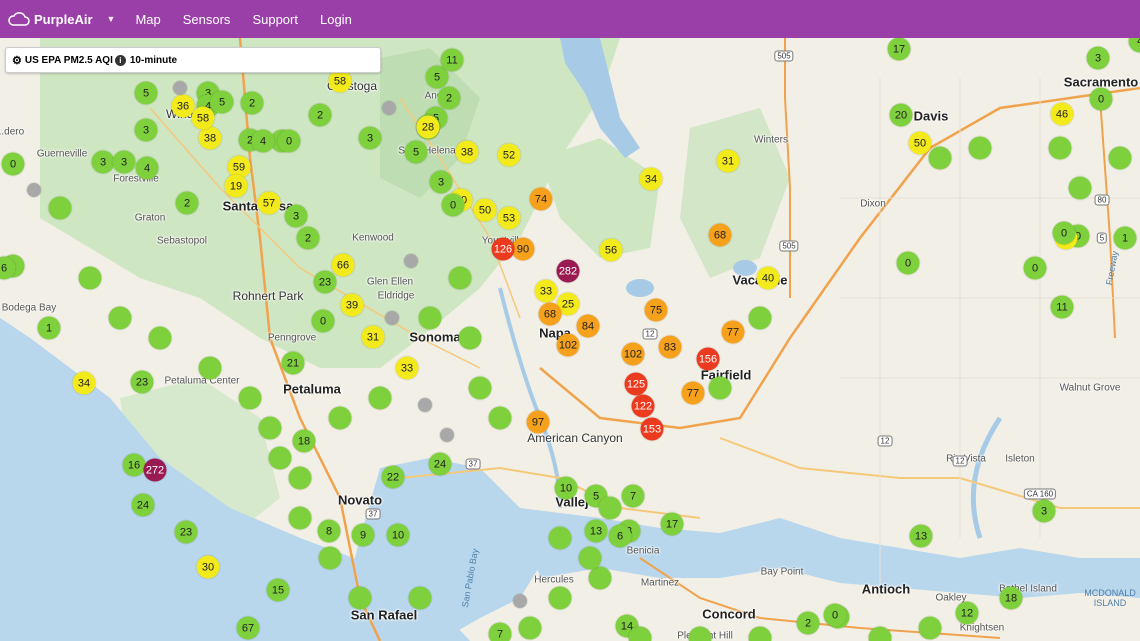 This screenshot has height=641, width=1140. I want to click on metric-selector: US EPA PM2.5 AQI, so click(69, 60).